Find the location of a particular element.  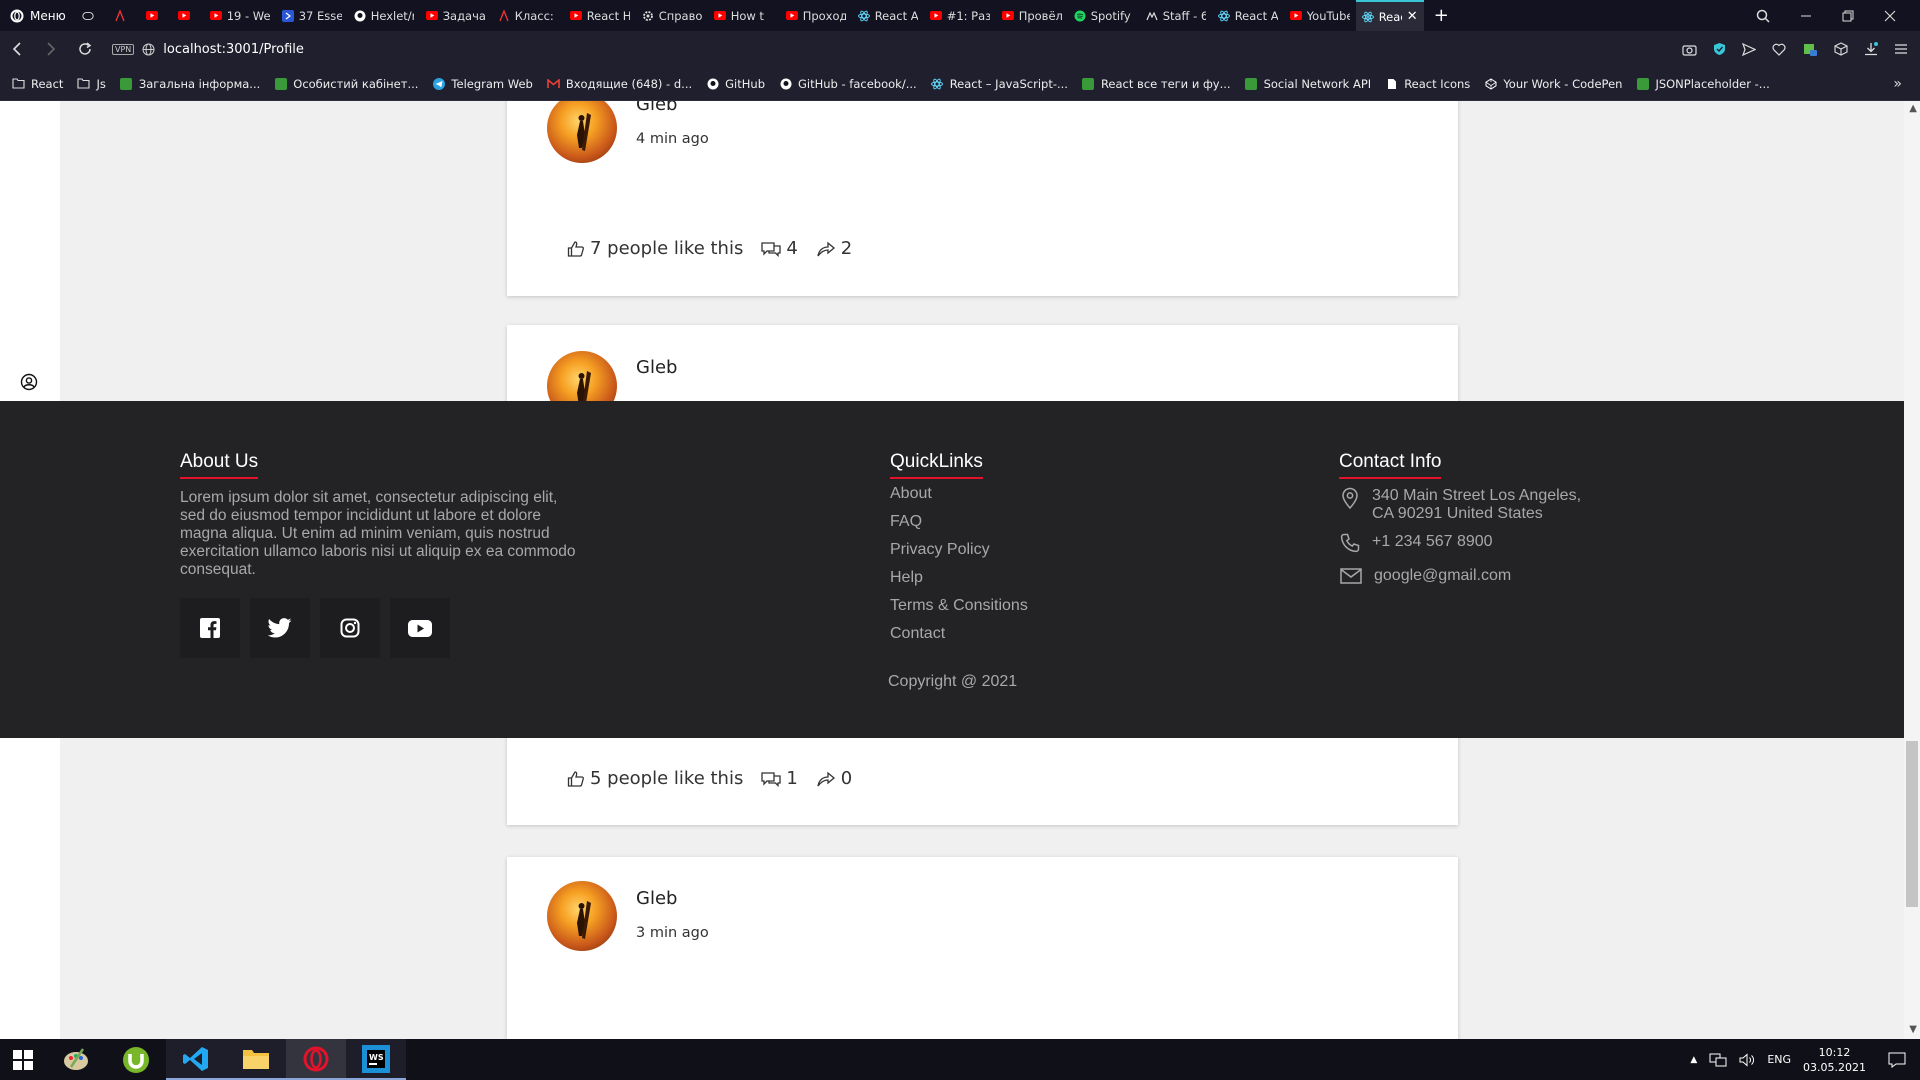

back-button is located at coordinates (17, 49).